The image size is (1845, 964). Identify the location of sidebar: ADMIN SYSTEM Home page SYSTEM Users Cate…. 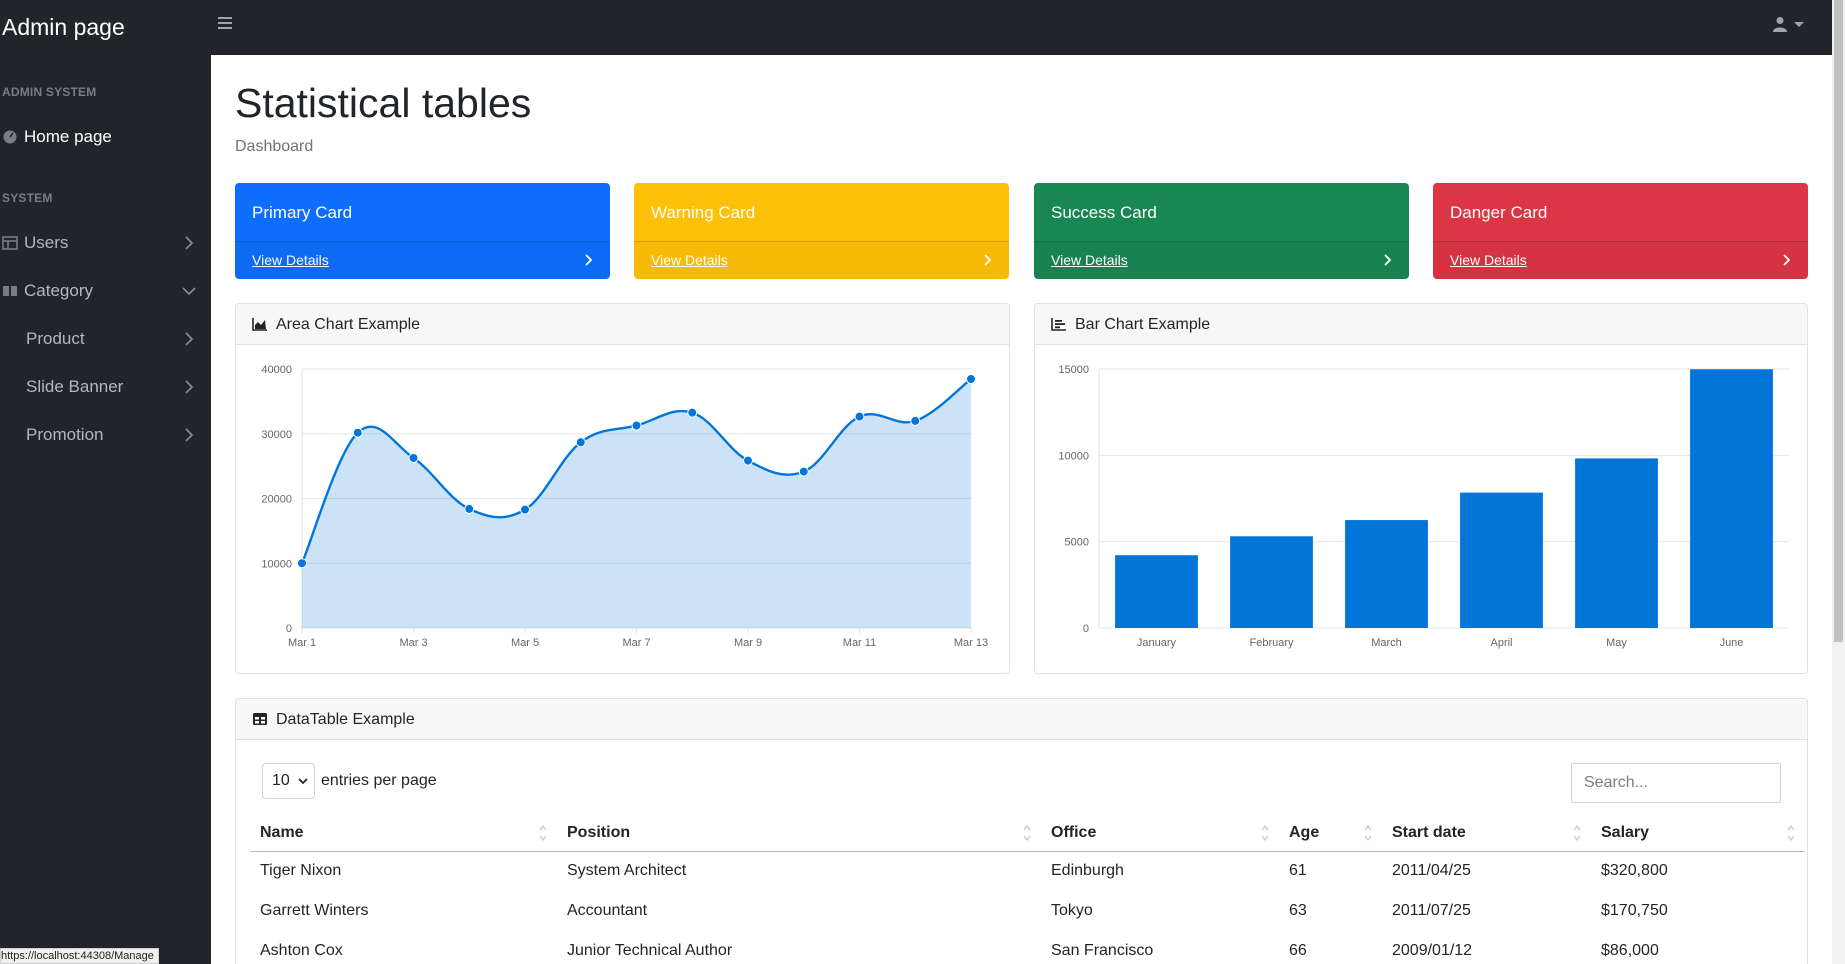
(105, 509).